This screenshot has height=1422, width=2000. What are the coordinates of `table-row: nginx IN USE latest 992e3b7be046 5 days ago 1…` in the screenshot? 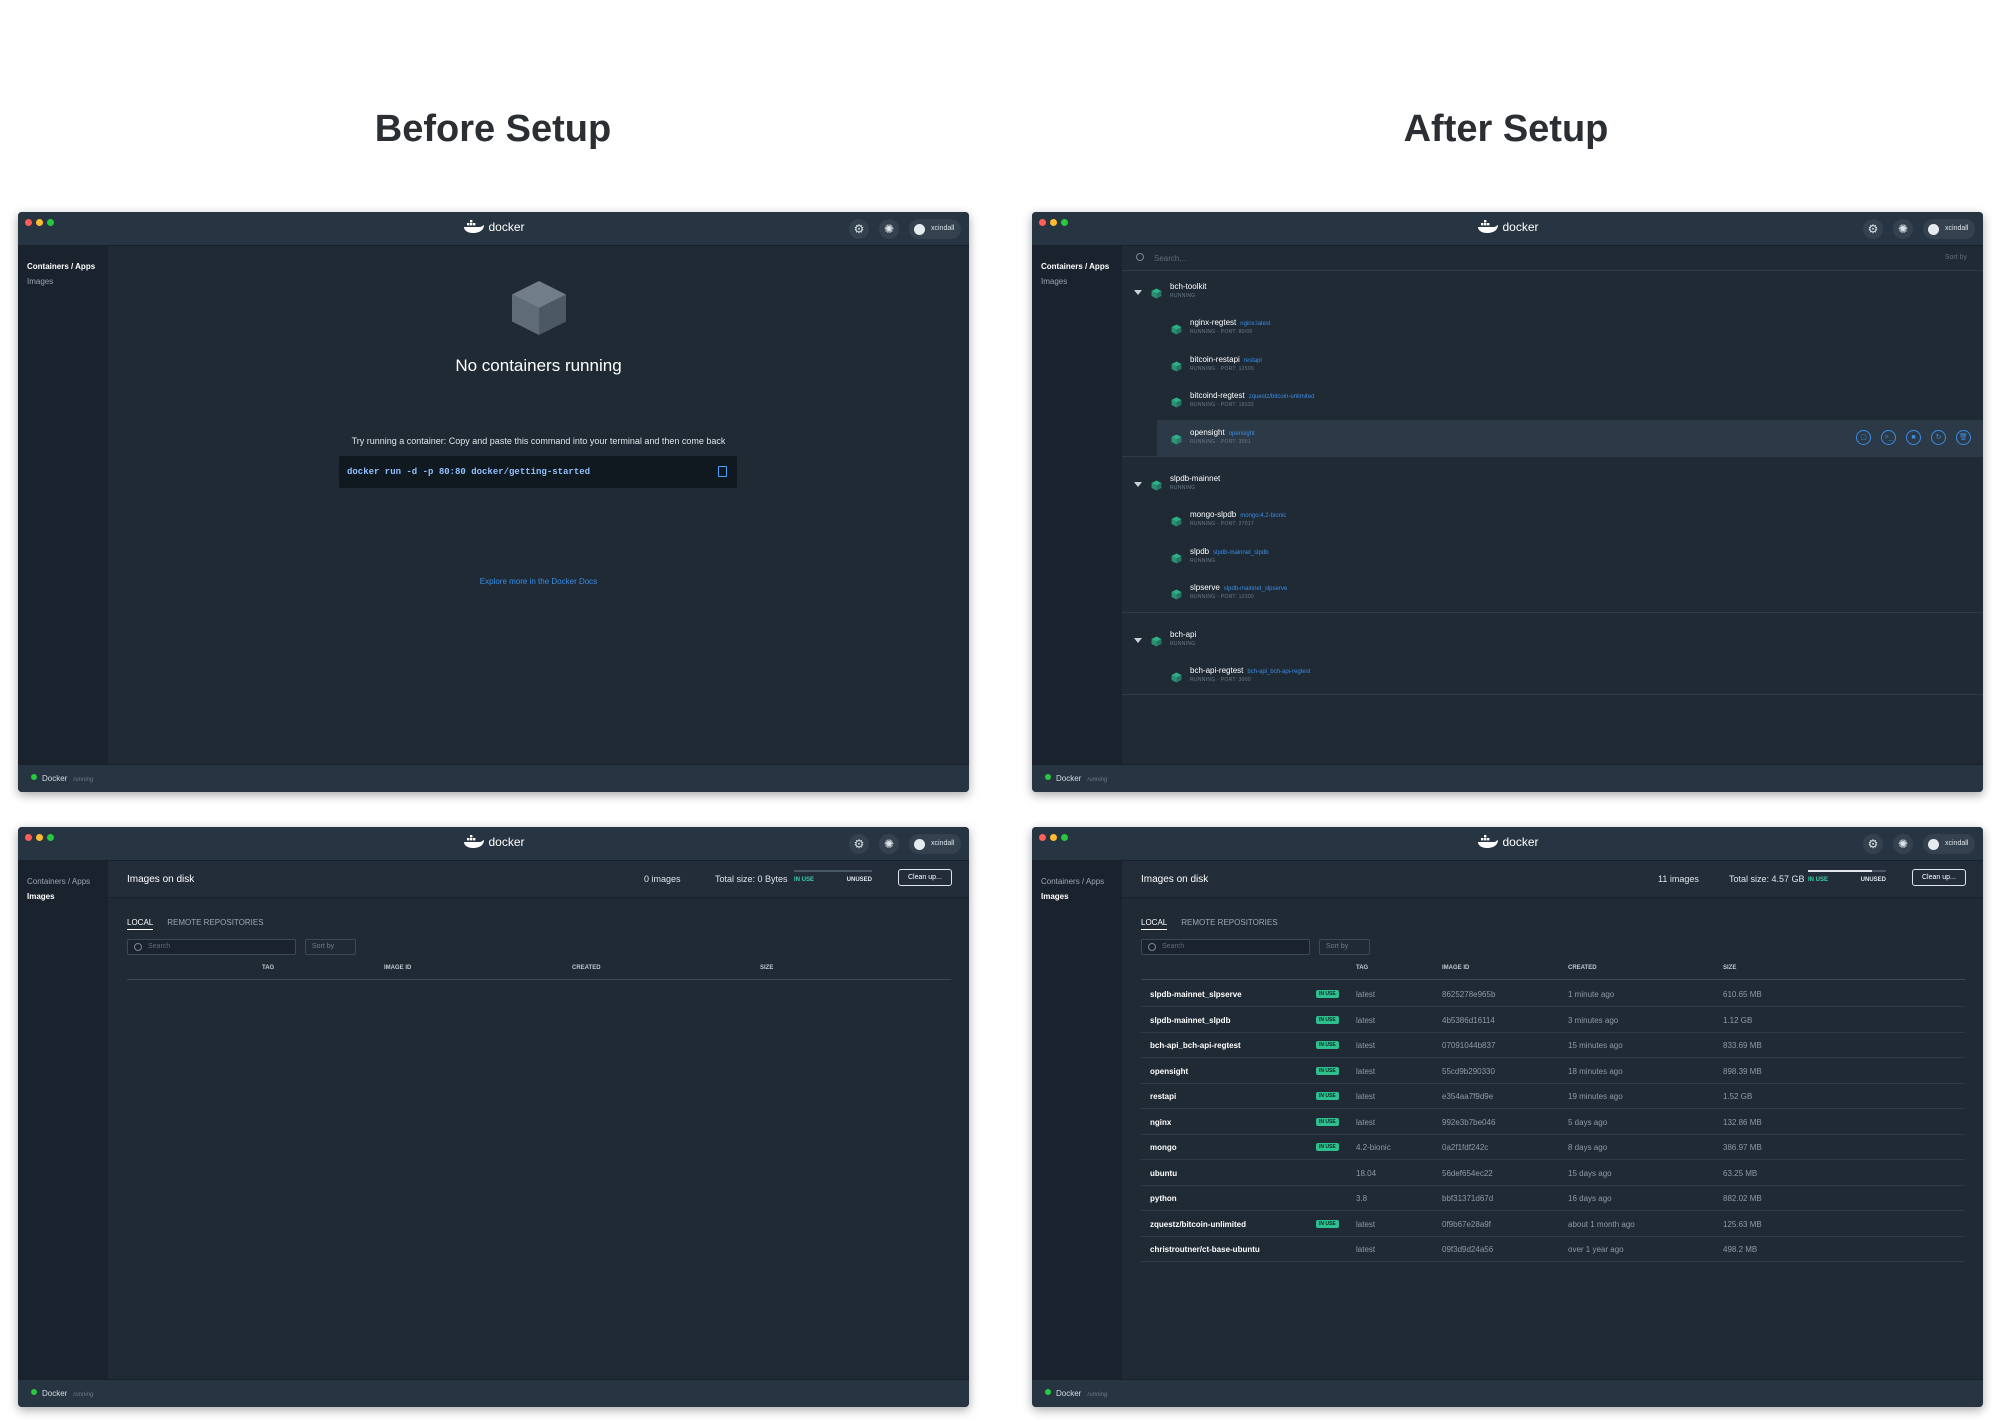 It's located at (1553, 1122).